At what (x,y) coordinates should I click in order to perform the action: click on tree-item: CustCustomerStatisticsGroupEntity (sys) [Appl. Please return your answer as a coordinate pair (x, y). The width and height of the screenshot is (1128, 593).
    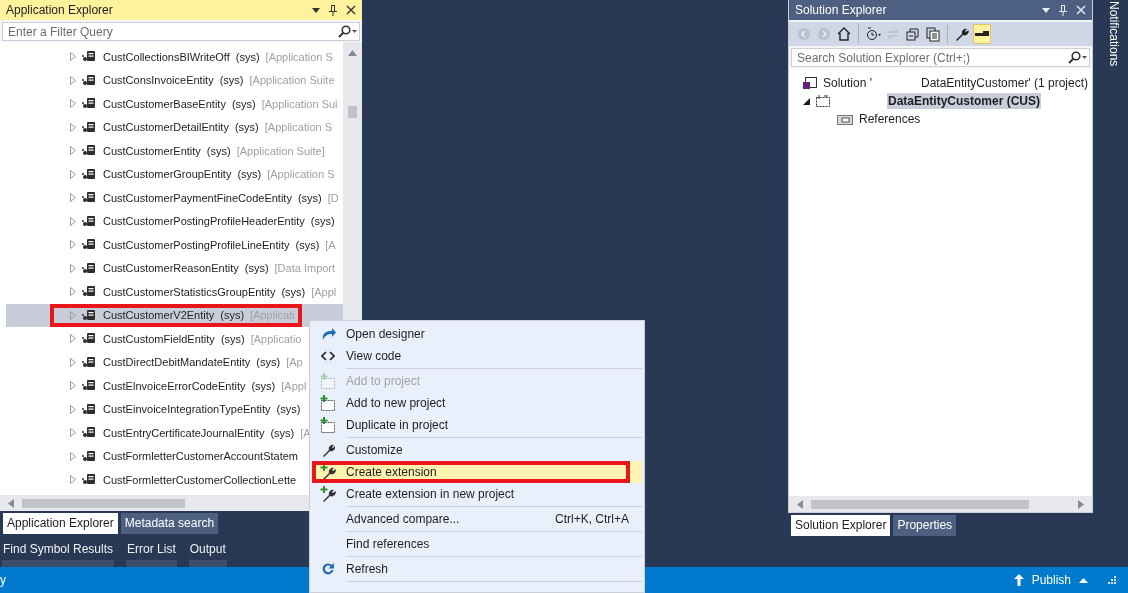
    Looking at the image, I should click on (174, 292).